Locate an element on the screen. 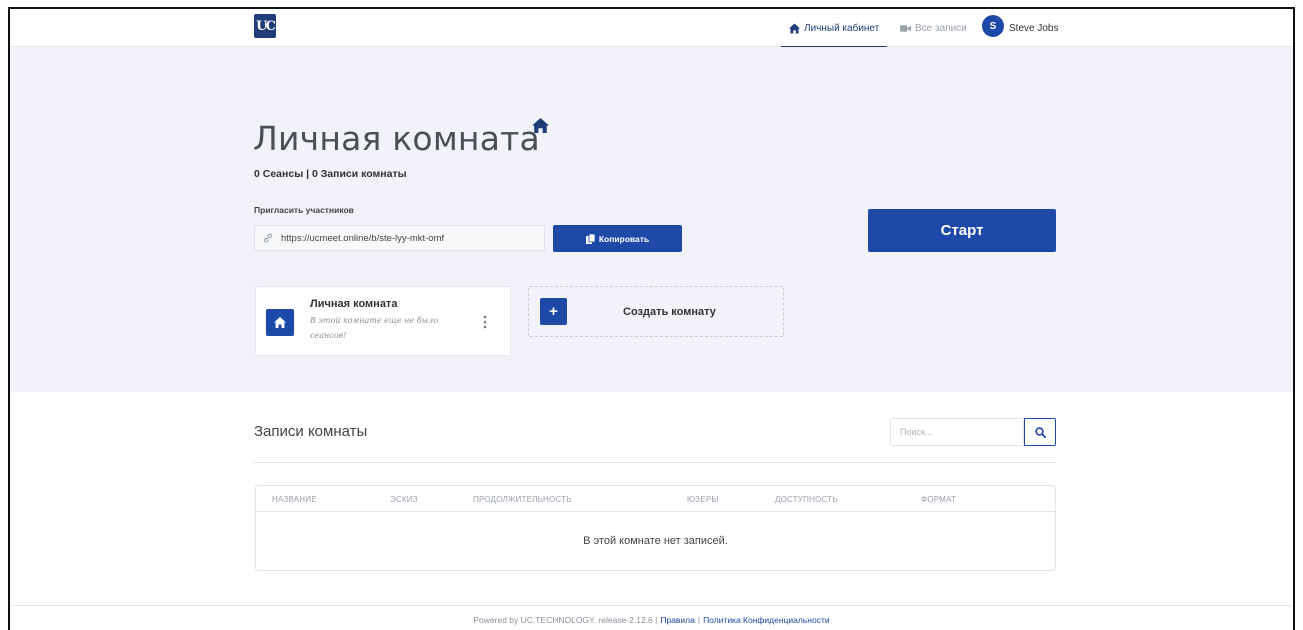 This screenshot has width=1303, height=630. search-button is located at coordinates (1040, 432).